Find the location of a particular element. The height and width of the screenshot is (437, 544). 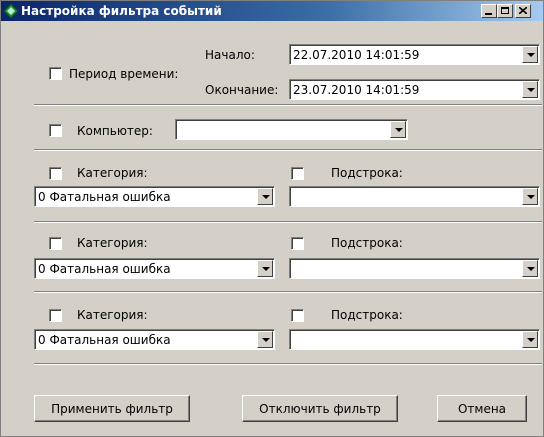

window-title: Настройка фильтра событий is located at coordinates (121, 11).